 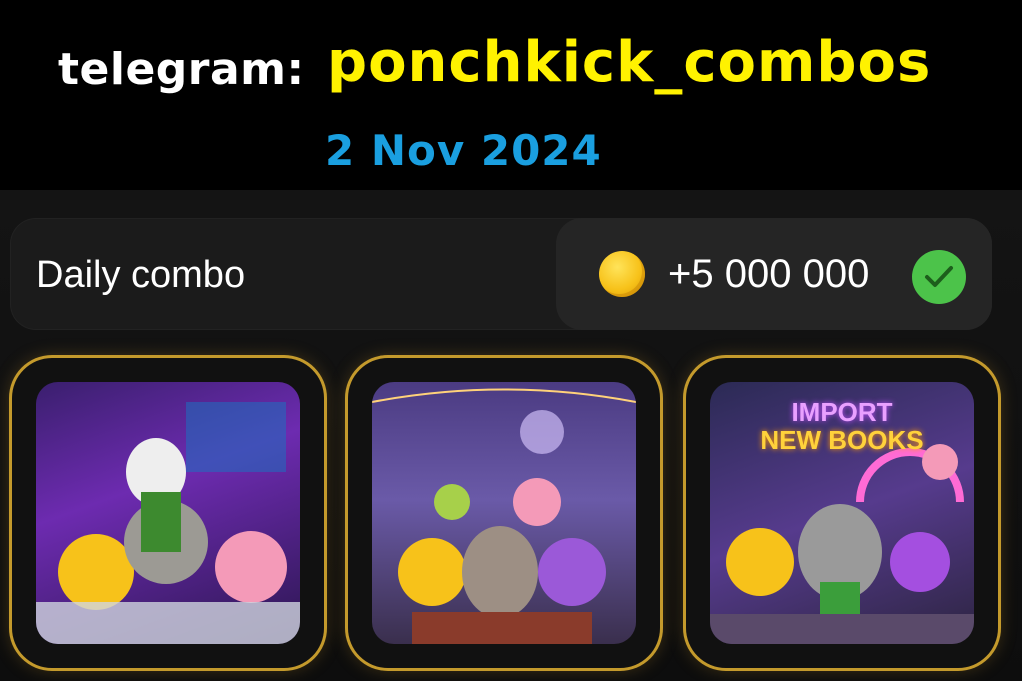 I want to click on combo-card-3: IMPORT NEW BOOKS, so click(x=842, y=513).